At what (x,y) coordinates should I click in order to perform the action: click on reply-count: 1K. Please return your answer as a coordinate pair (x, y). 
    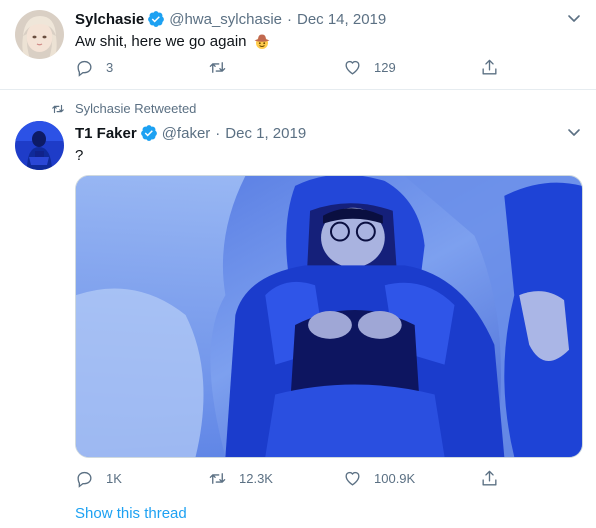
    Looking at the image, I should click on (114, 478).